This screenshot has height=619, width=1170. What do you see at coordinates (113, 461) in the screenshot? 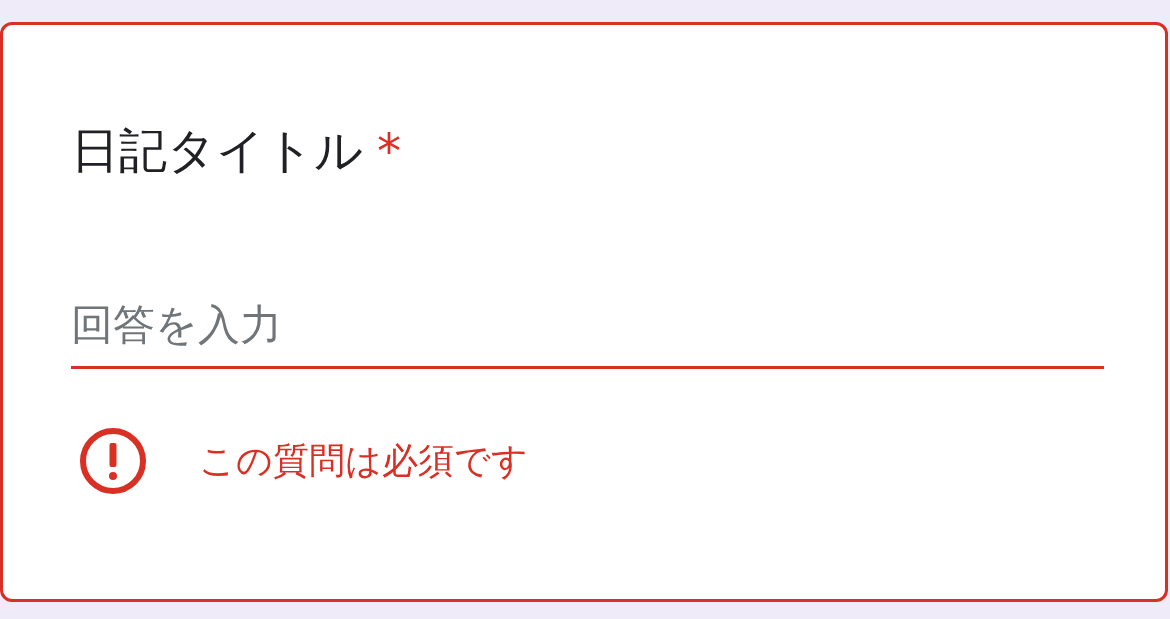
I see `error-icon` at bounding box center [113, 461].